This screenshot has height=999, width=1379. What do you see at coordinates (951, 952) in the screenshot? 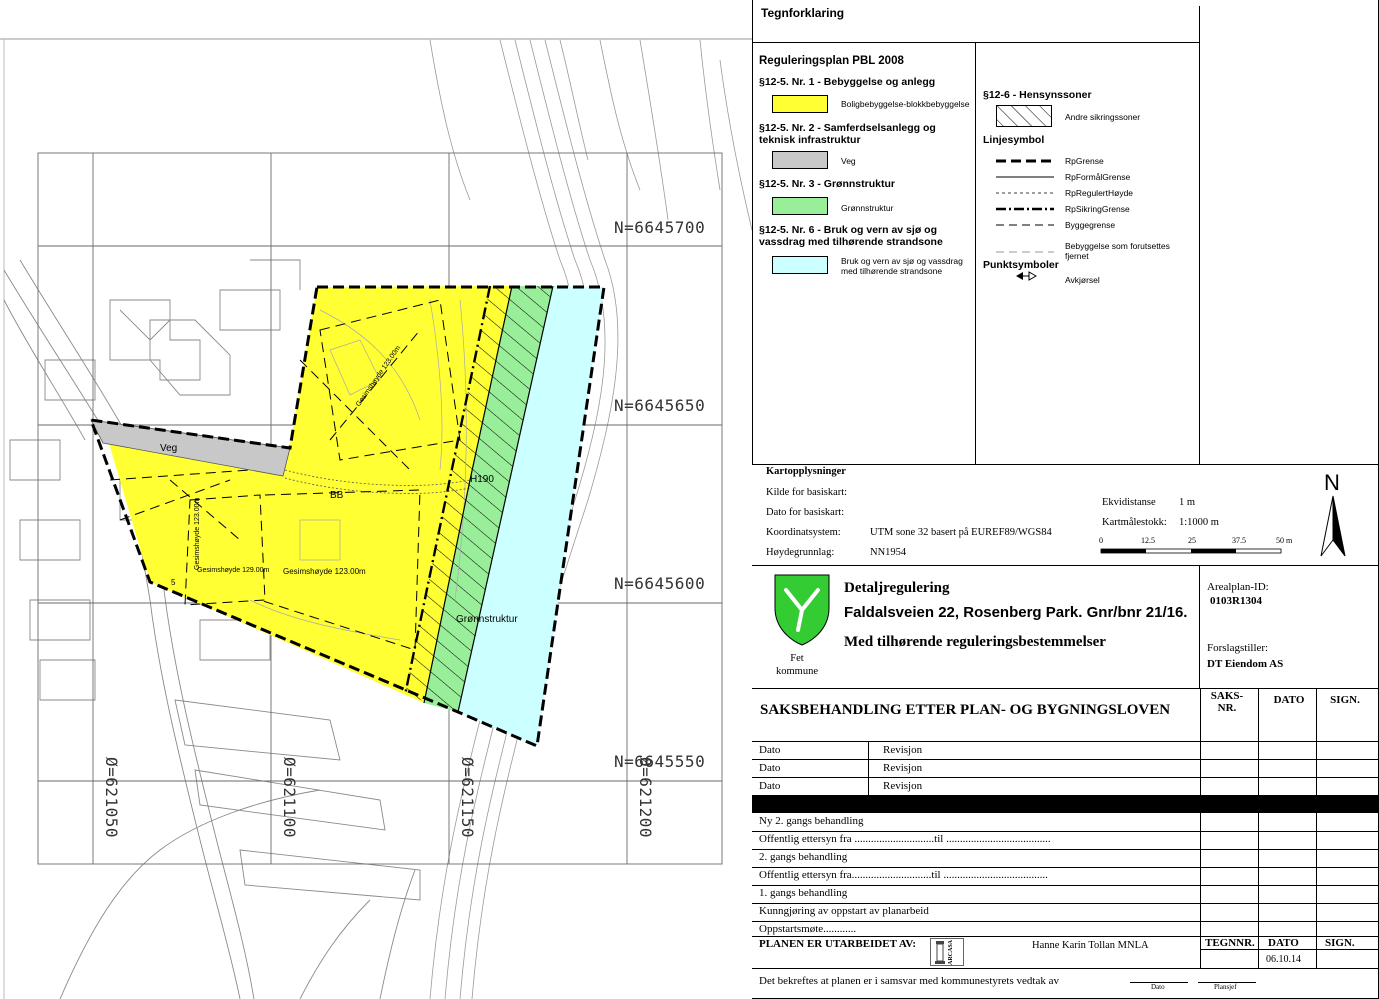
I see `arcasa-text: ARCASA` at bounding box center [951, 952].